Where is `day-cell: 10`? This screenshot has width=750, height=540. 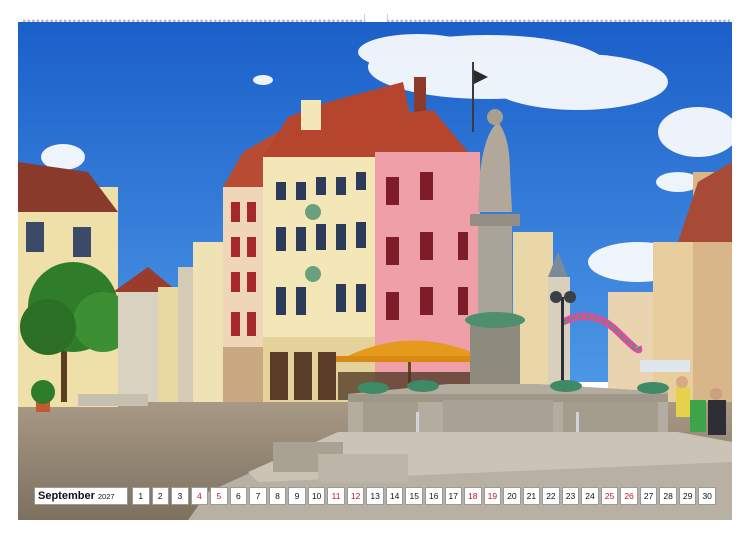 day-cell: 10 is located at coordinates (316, 496).